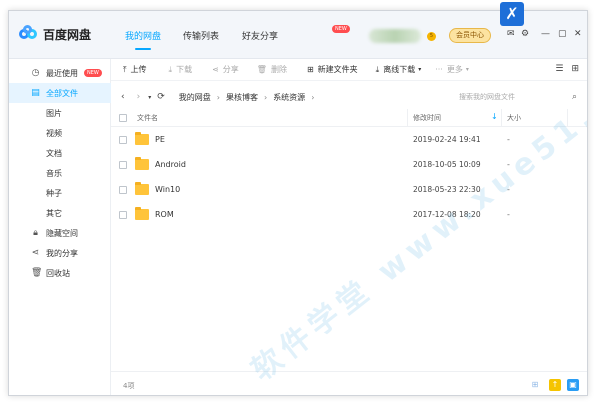  What do you see at coordinates (470, 35) in the screenshot?
I see `vip-center-button: 会员中心` at bounding box center [470, 35].